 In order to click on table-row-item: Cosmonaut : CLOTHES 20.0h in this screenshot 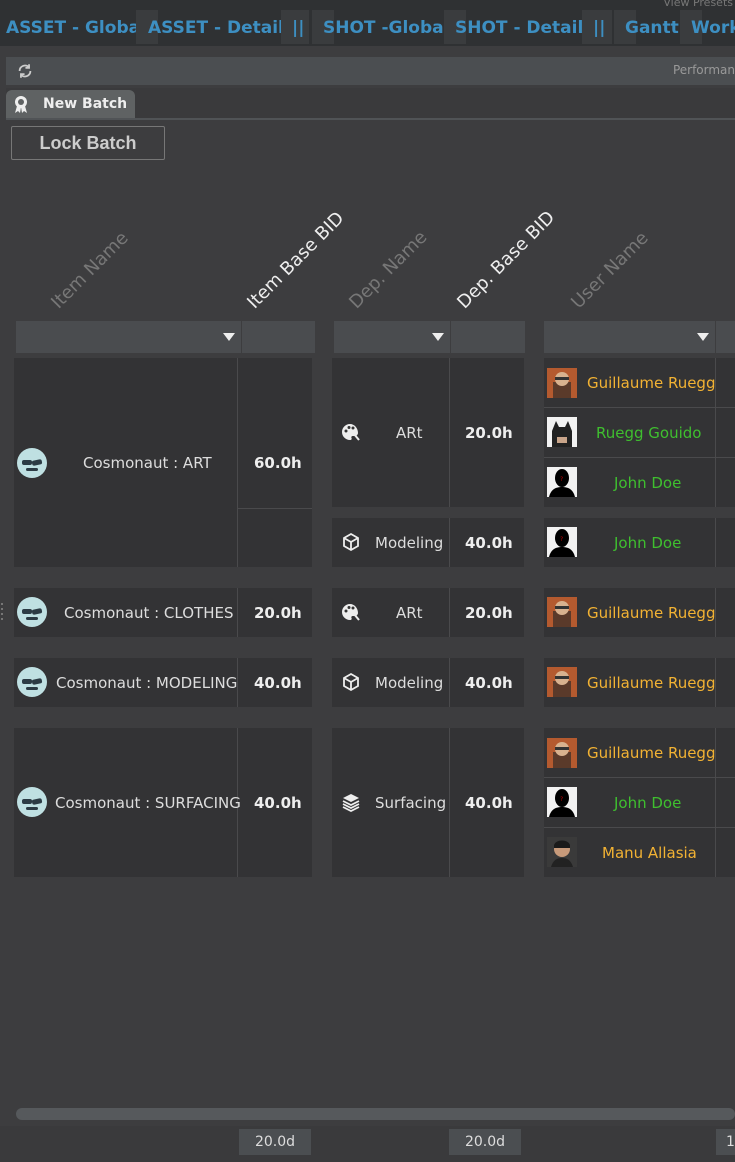, I will do `click(163, 612)`.